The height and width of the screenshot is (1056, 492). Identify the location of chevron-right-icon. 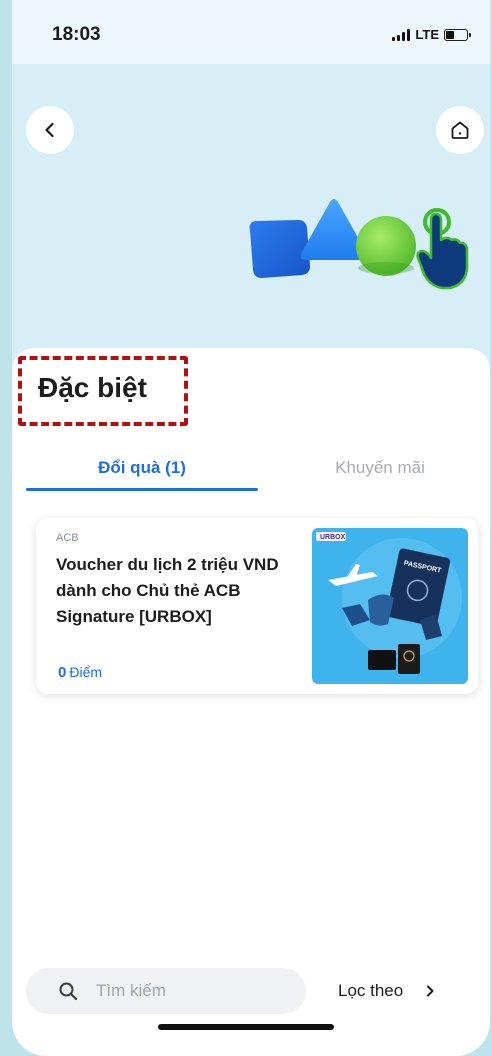
(430, 991).